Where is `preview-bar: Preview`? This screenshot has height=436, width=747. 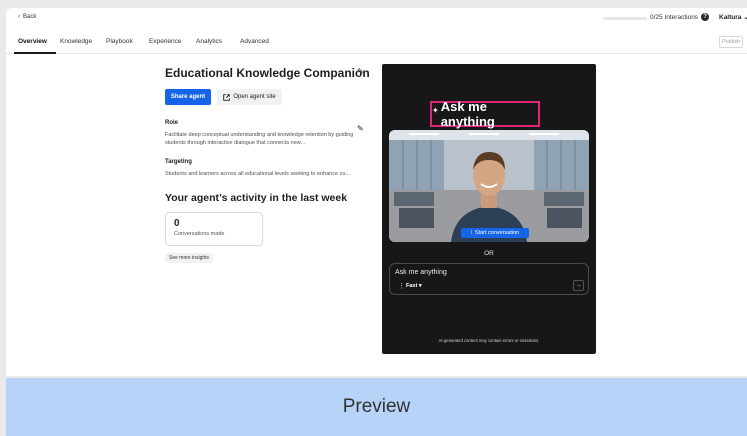
preview-bar: Preview is located at coordinates (376, 407).